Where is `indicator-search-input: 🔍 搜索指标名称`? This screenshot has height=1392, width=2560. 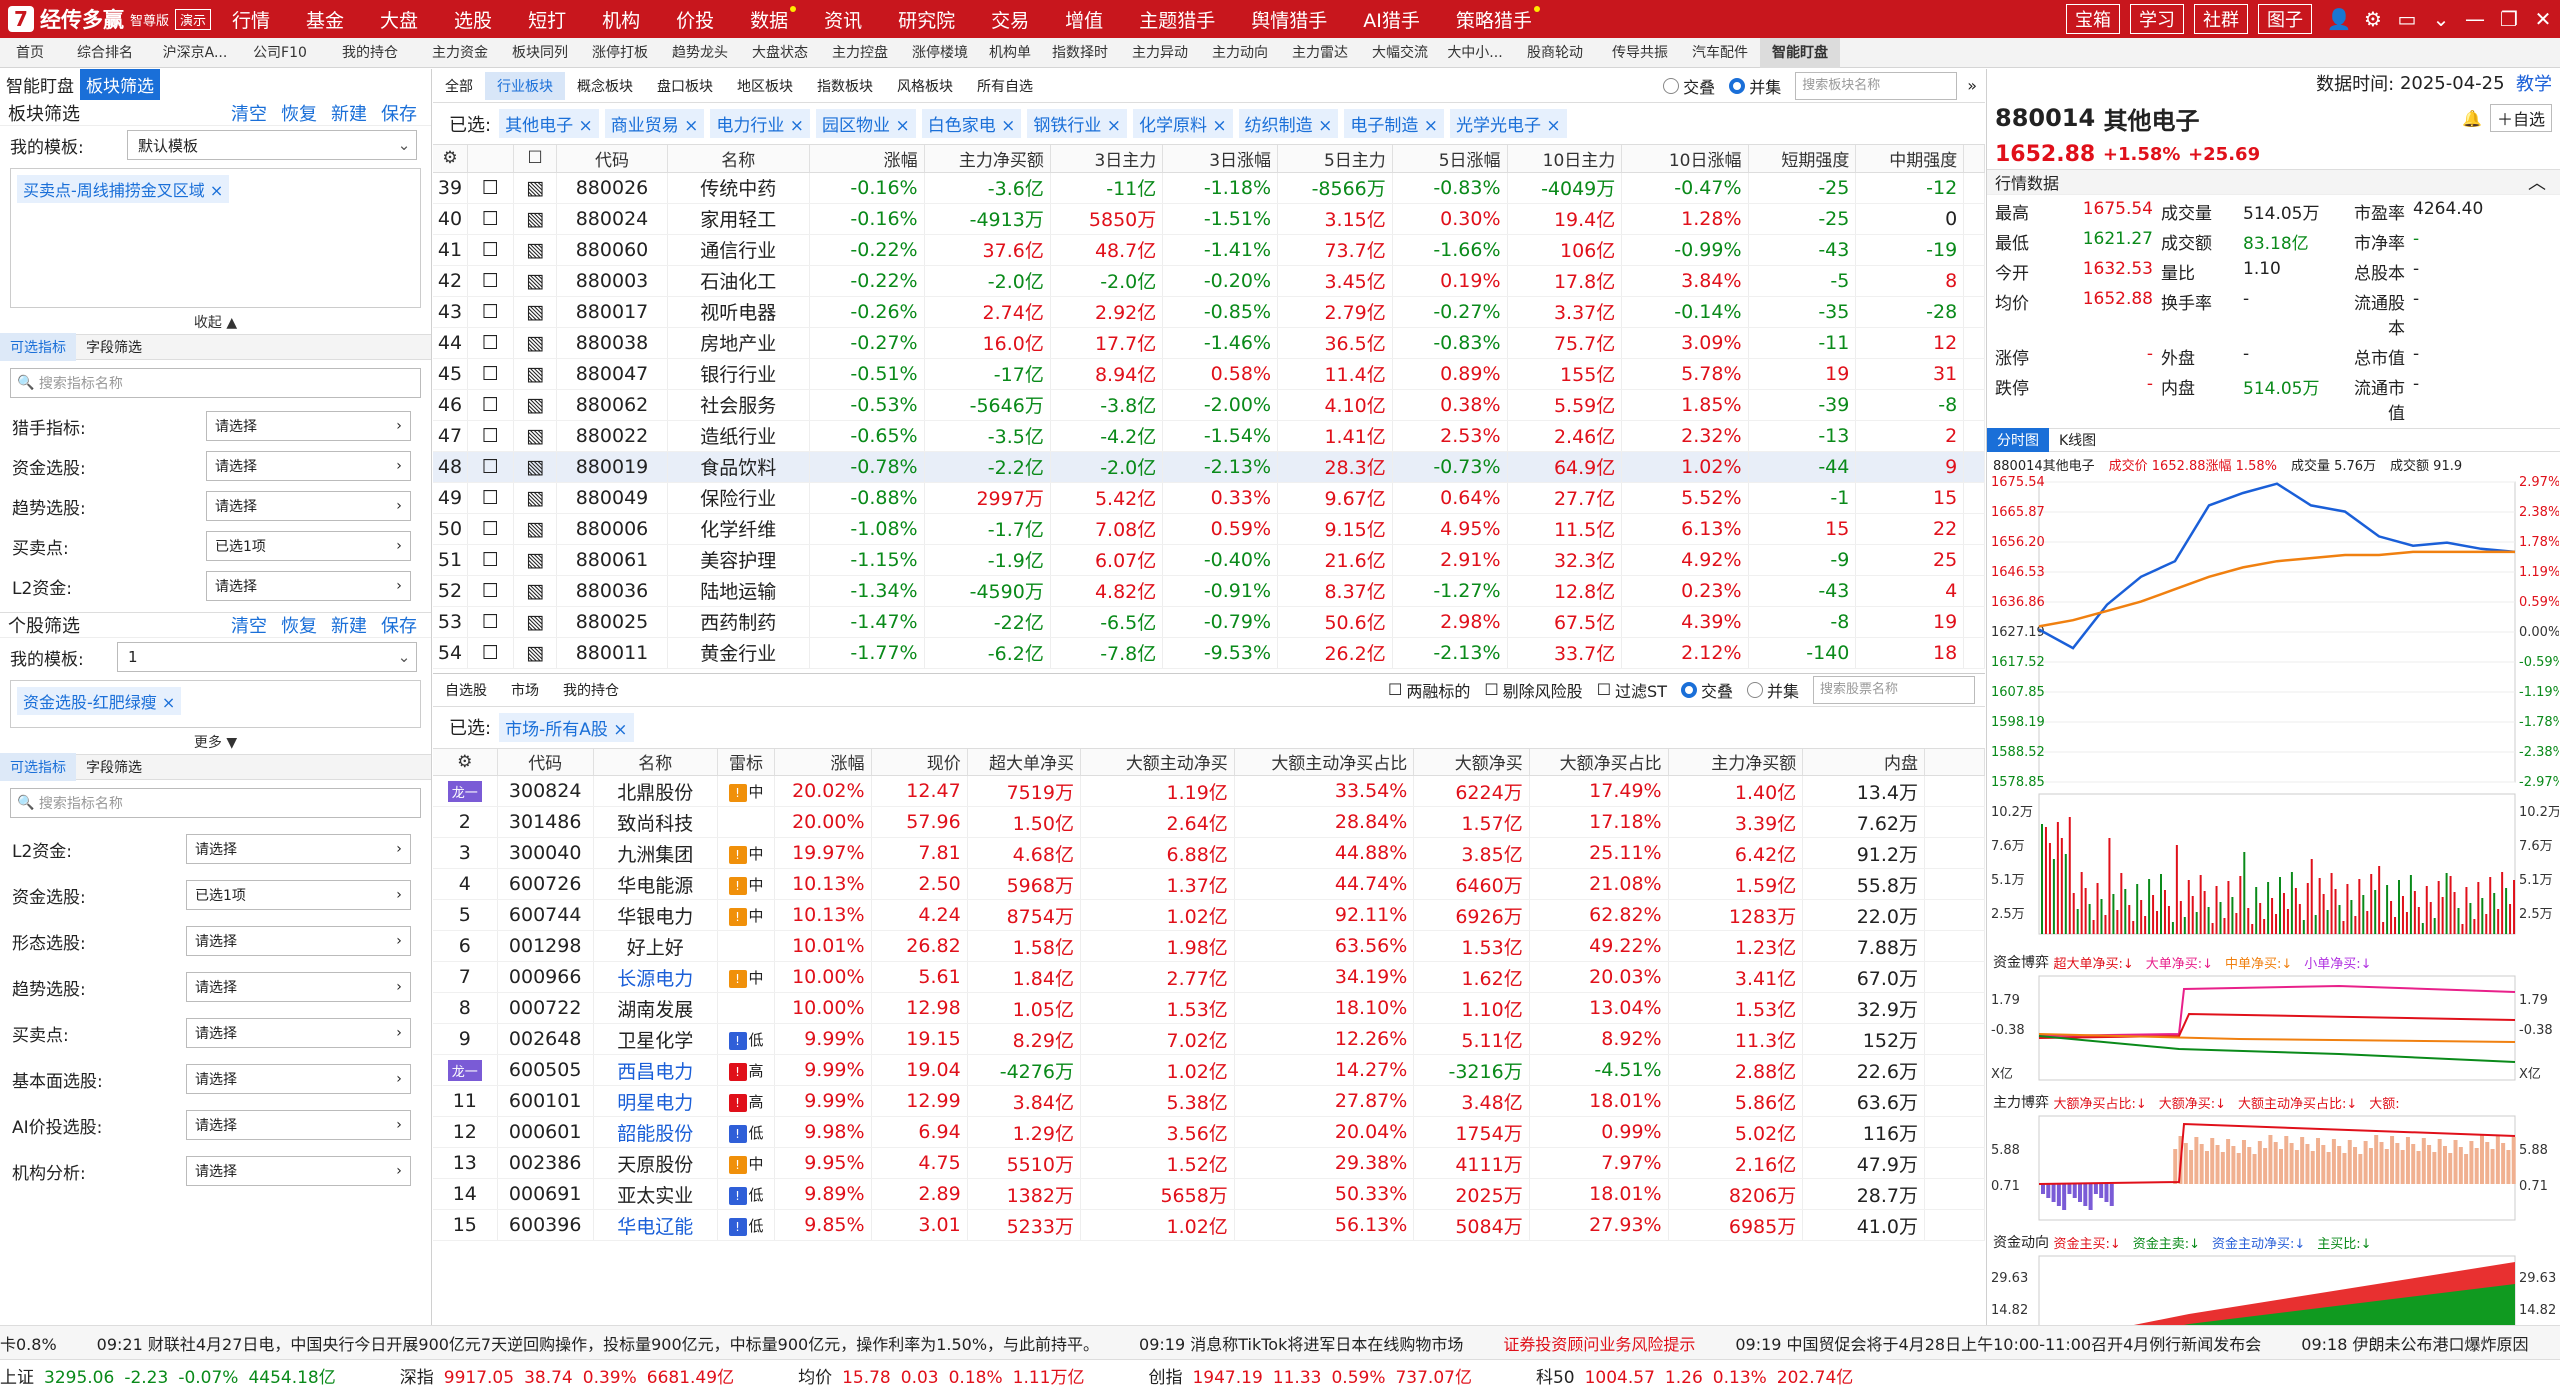 indicator-search-input: 🔍 搜索指标名称 is located at coordinates (215, 383).